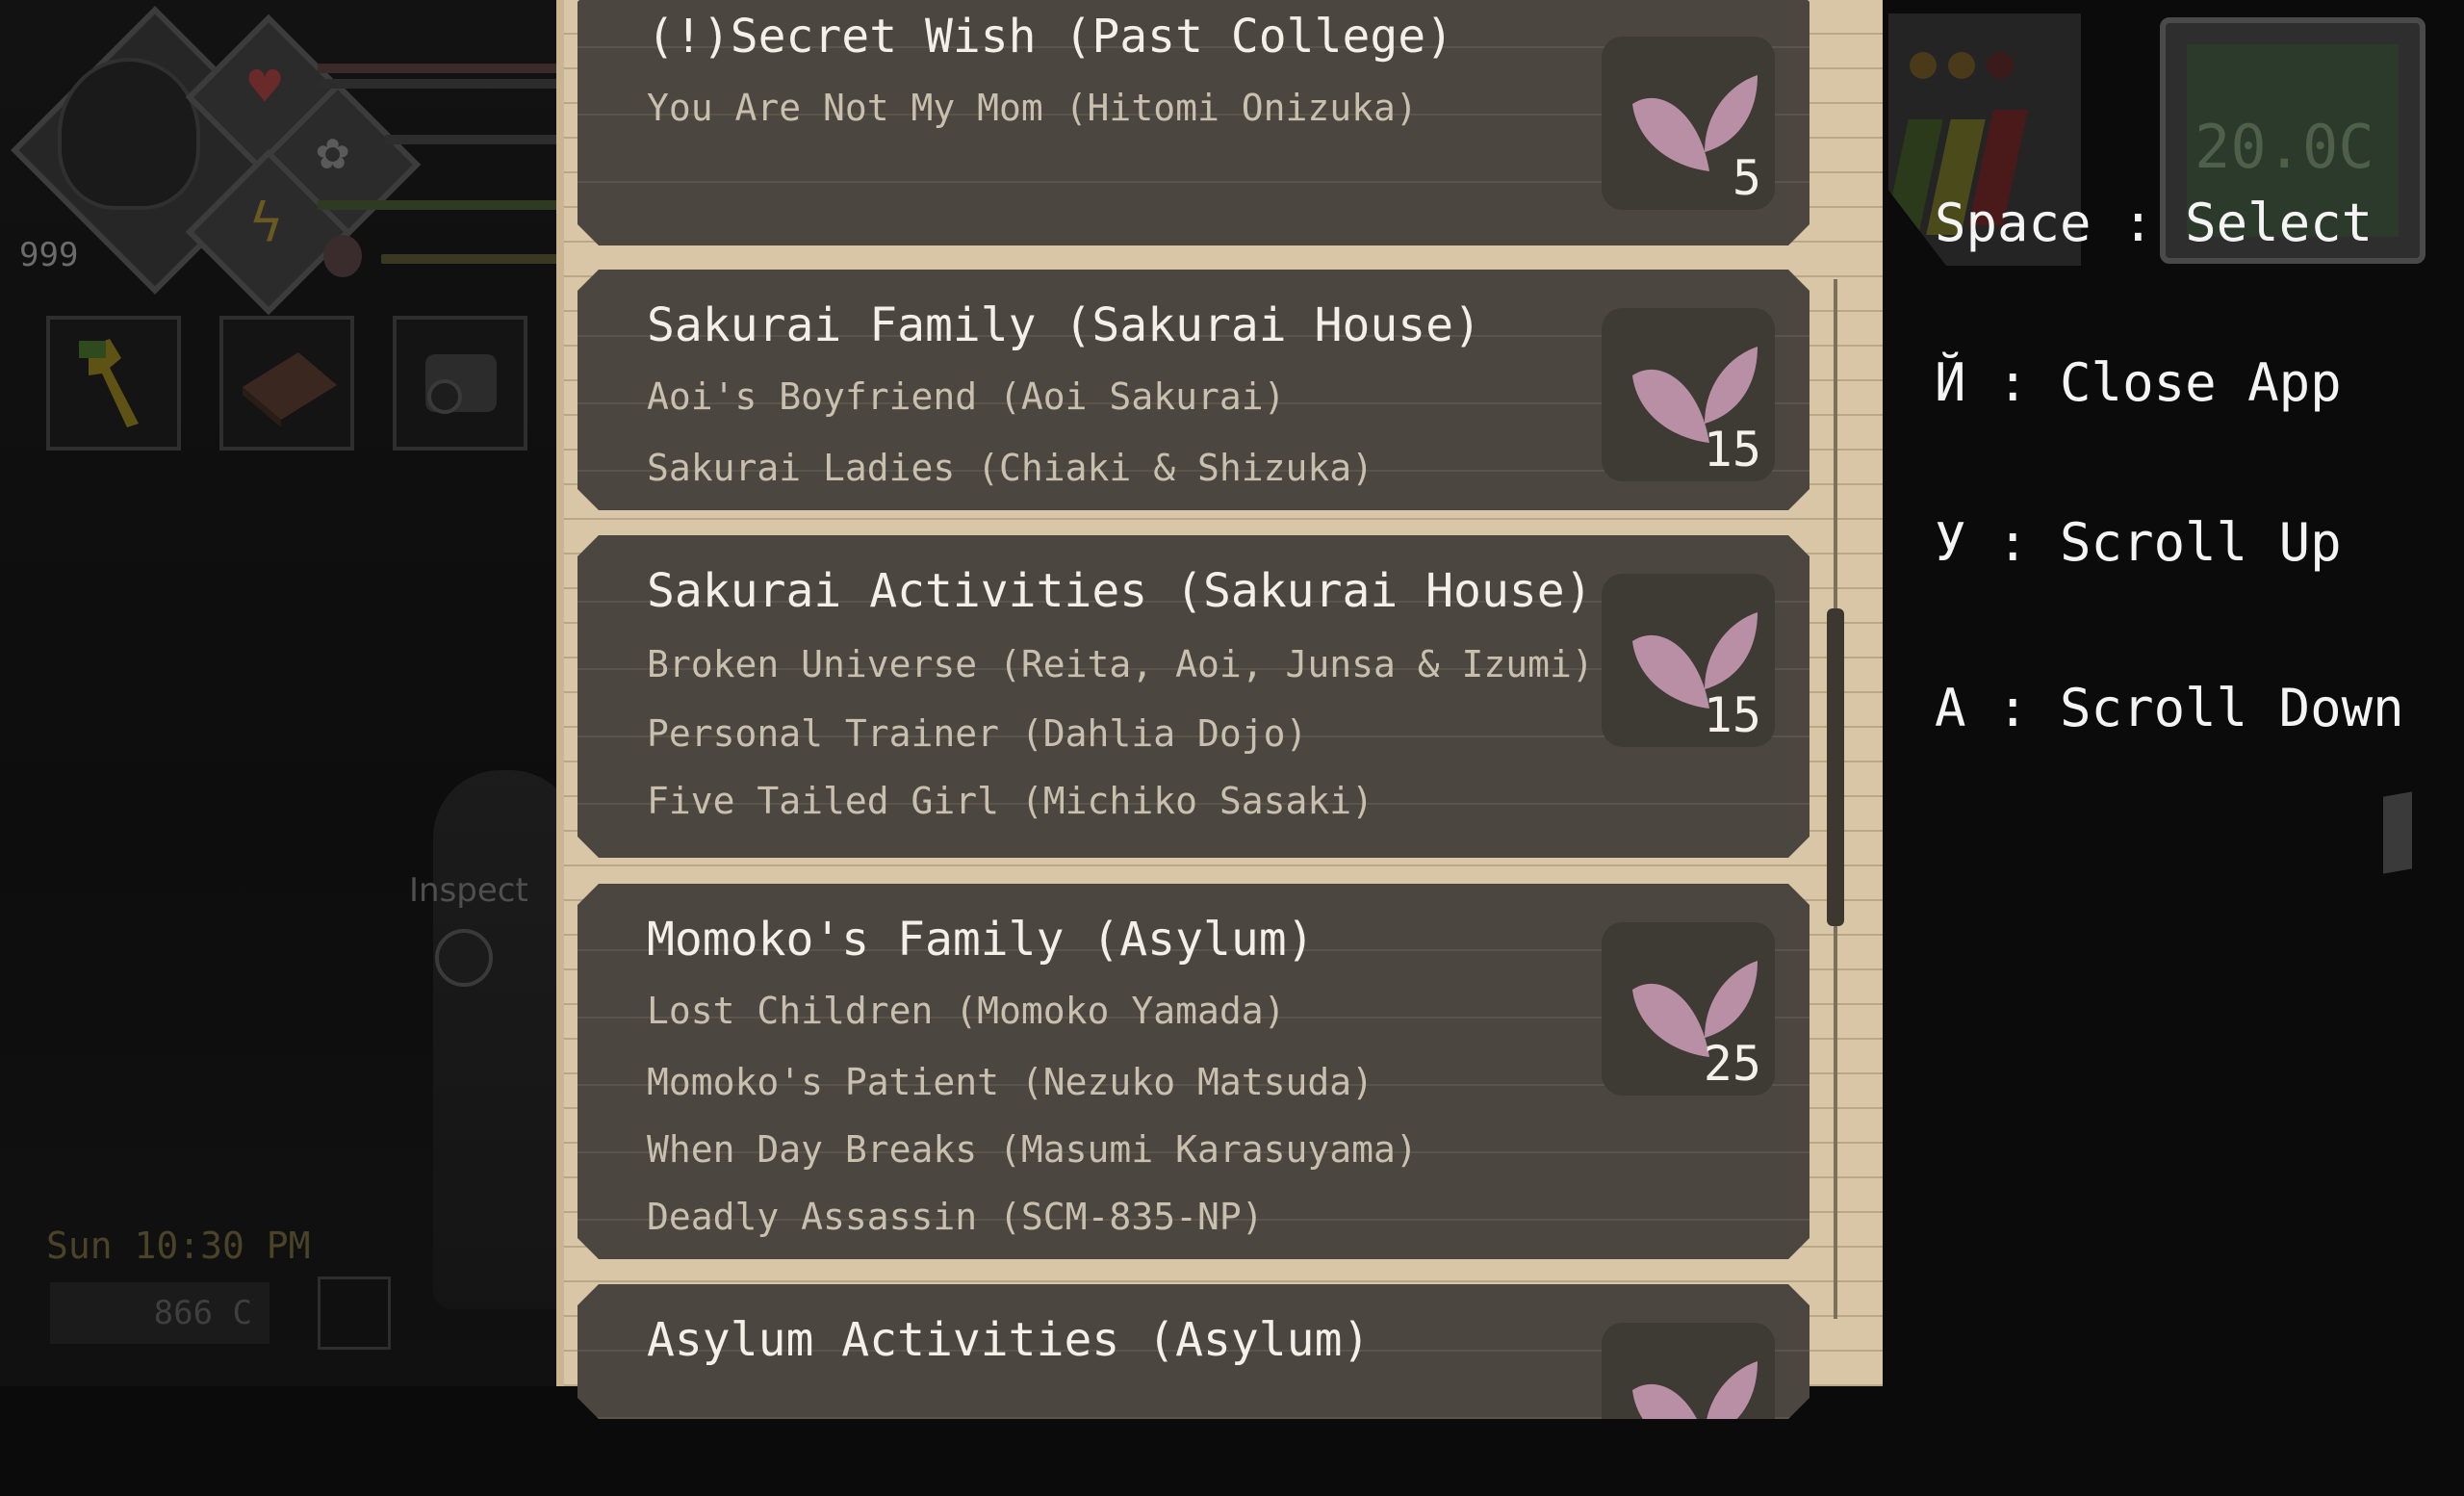  I want to click on money-display: 866 C, so click(160, 1313).